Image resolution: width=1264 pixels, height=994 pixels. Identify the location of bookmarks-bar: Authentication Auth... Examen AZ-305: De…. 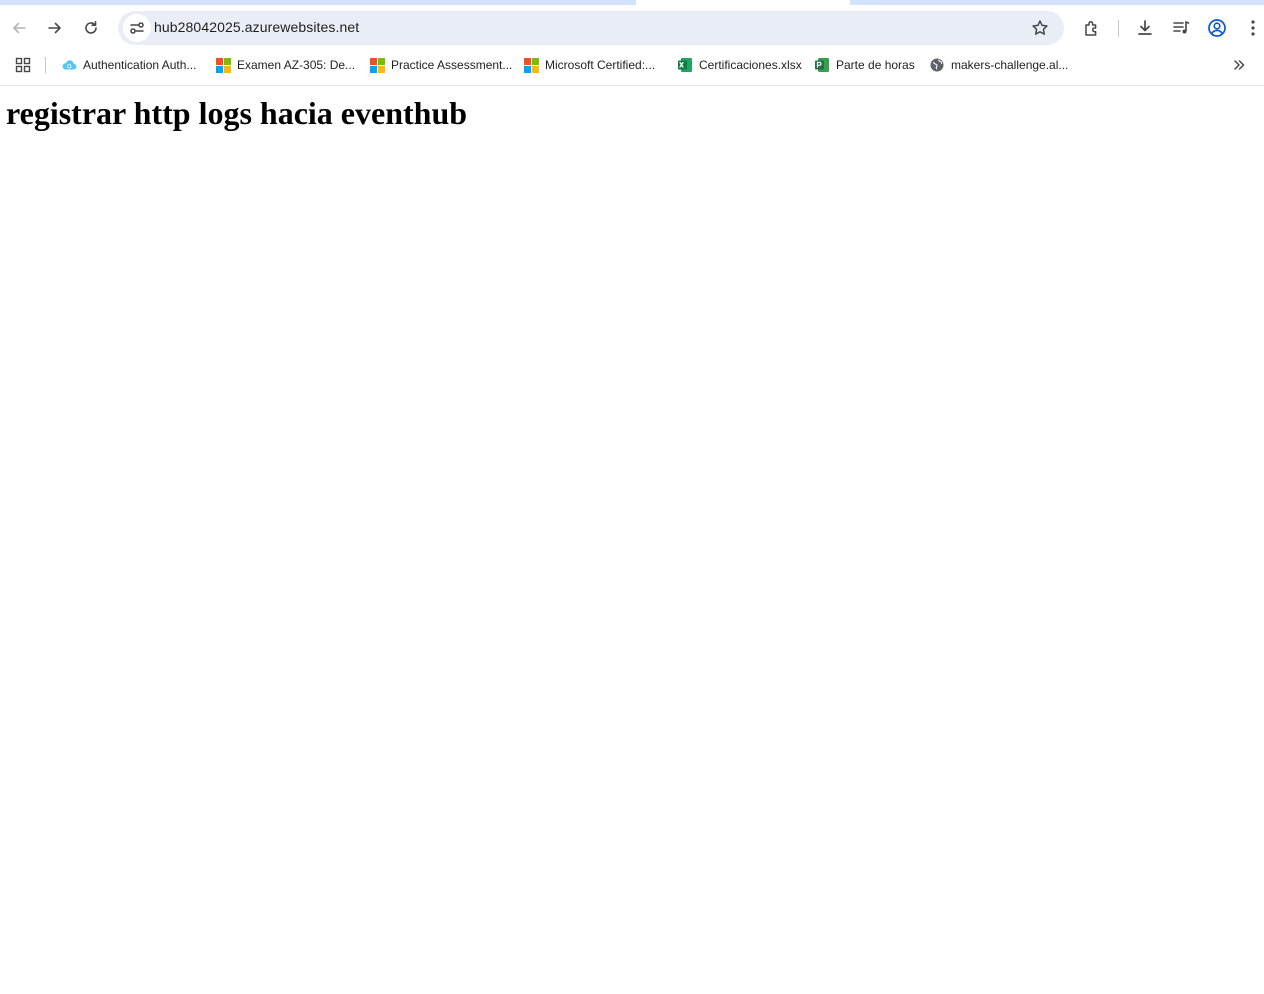
(632, 65).